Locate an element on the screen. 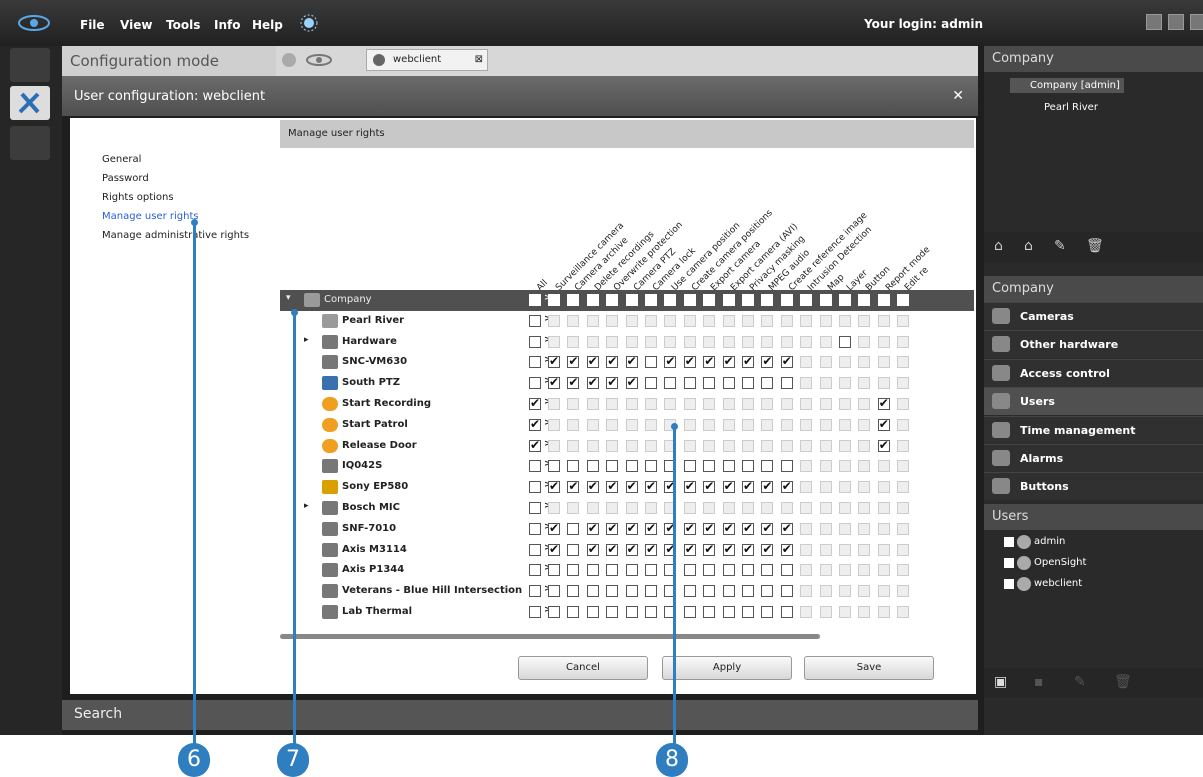 Image resolution: width=1203 pixels, height=777 pixels. alarm-mode-icon is located at coordinates (30, 143).